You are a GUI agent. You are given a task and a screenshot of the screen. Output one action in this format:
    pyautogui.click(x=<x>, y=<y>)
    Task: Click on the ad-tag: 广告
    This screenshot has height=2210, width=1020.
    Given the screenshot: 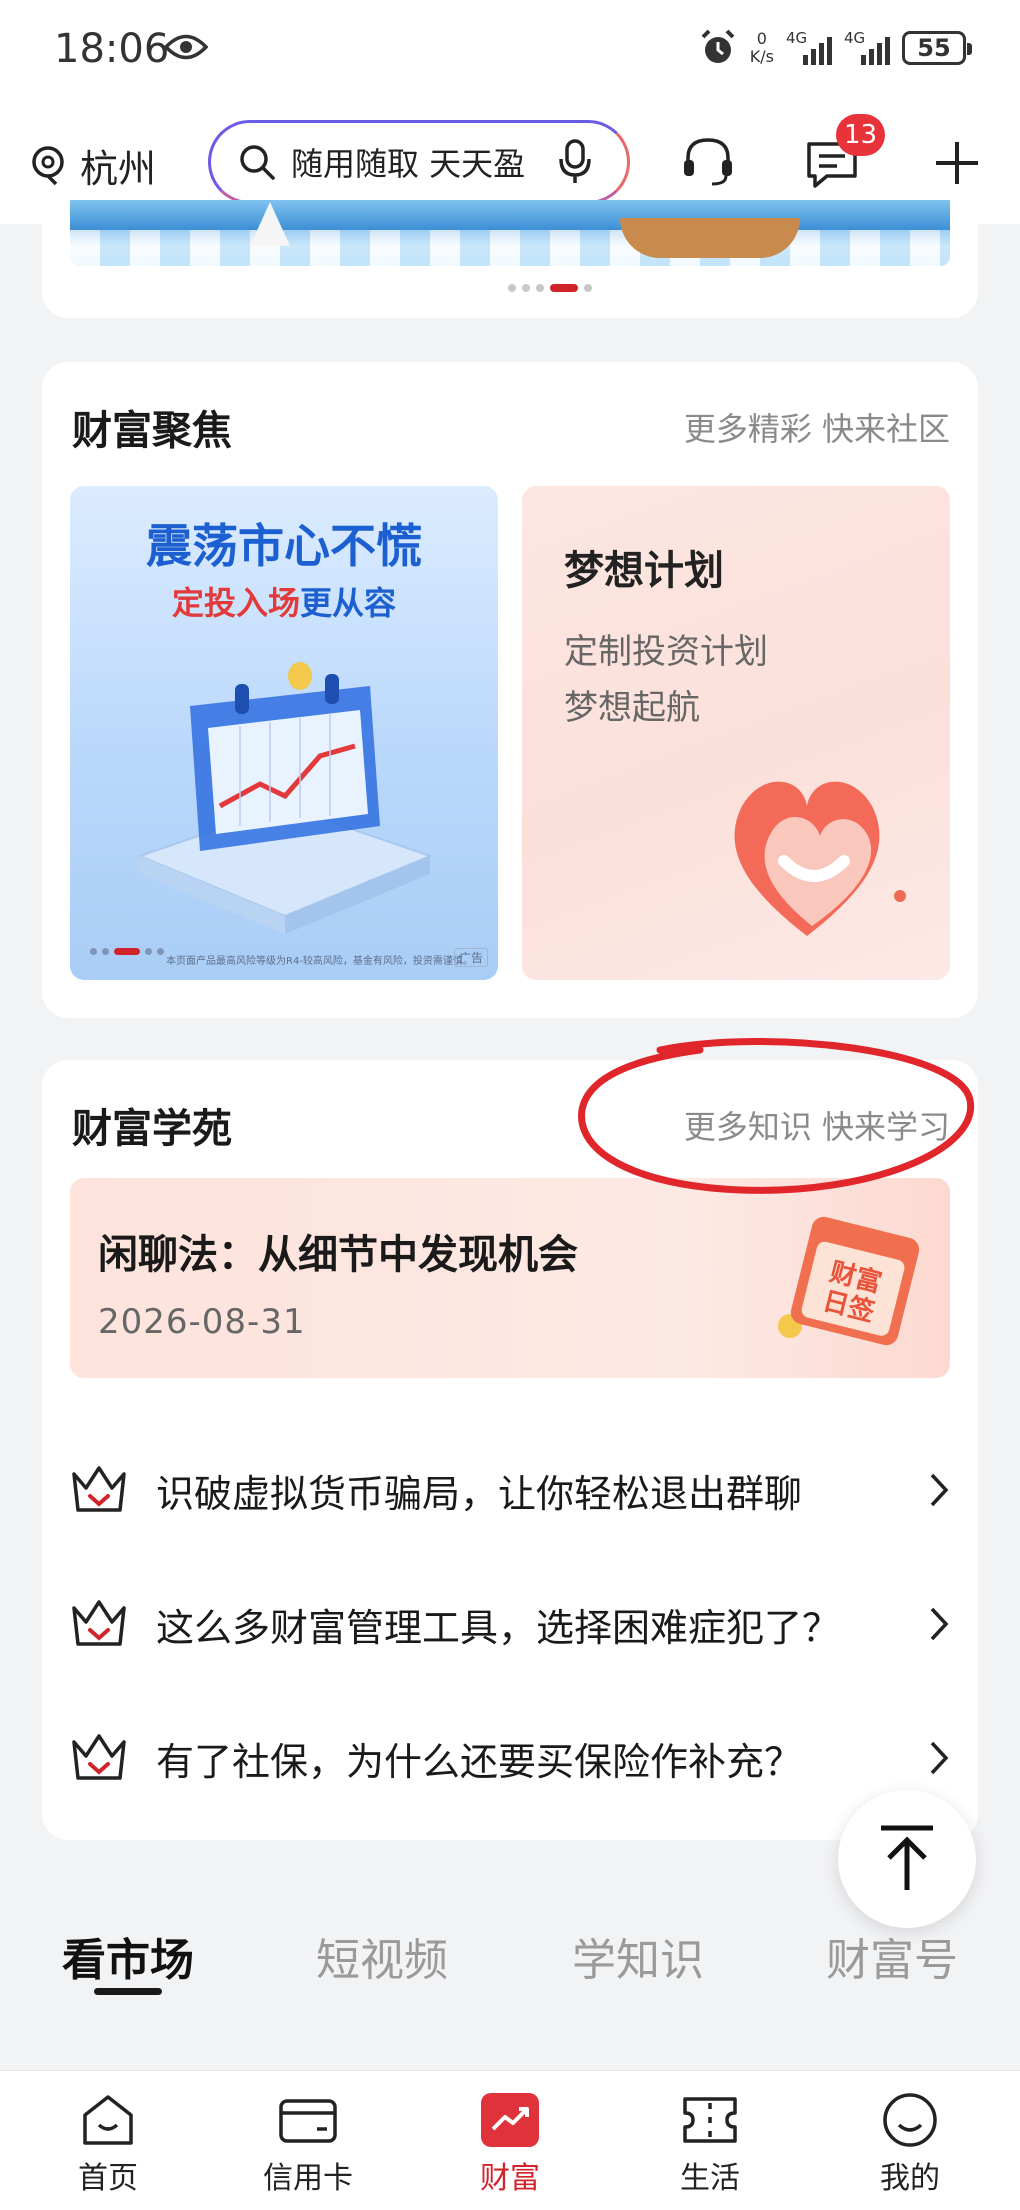 What is the action you would take?
    pyautogui.click(x=470, y=957)
    